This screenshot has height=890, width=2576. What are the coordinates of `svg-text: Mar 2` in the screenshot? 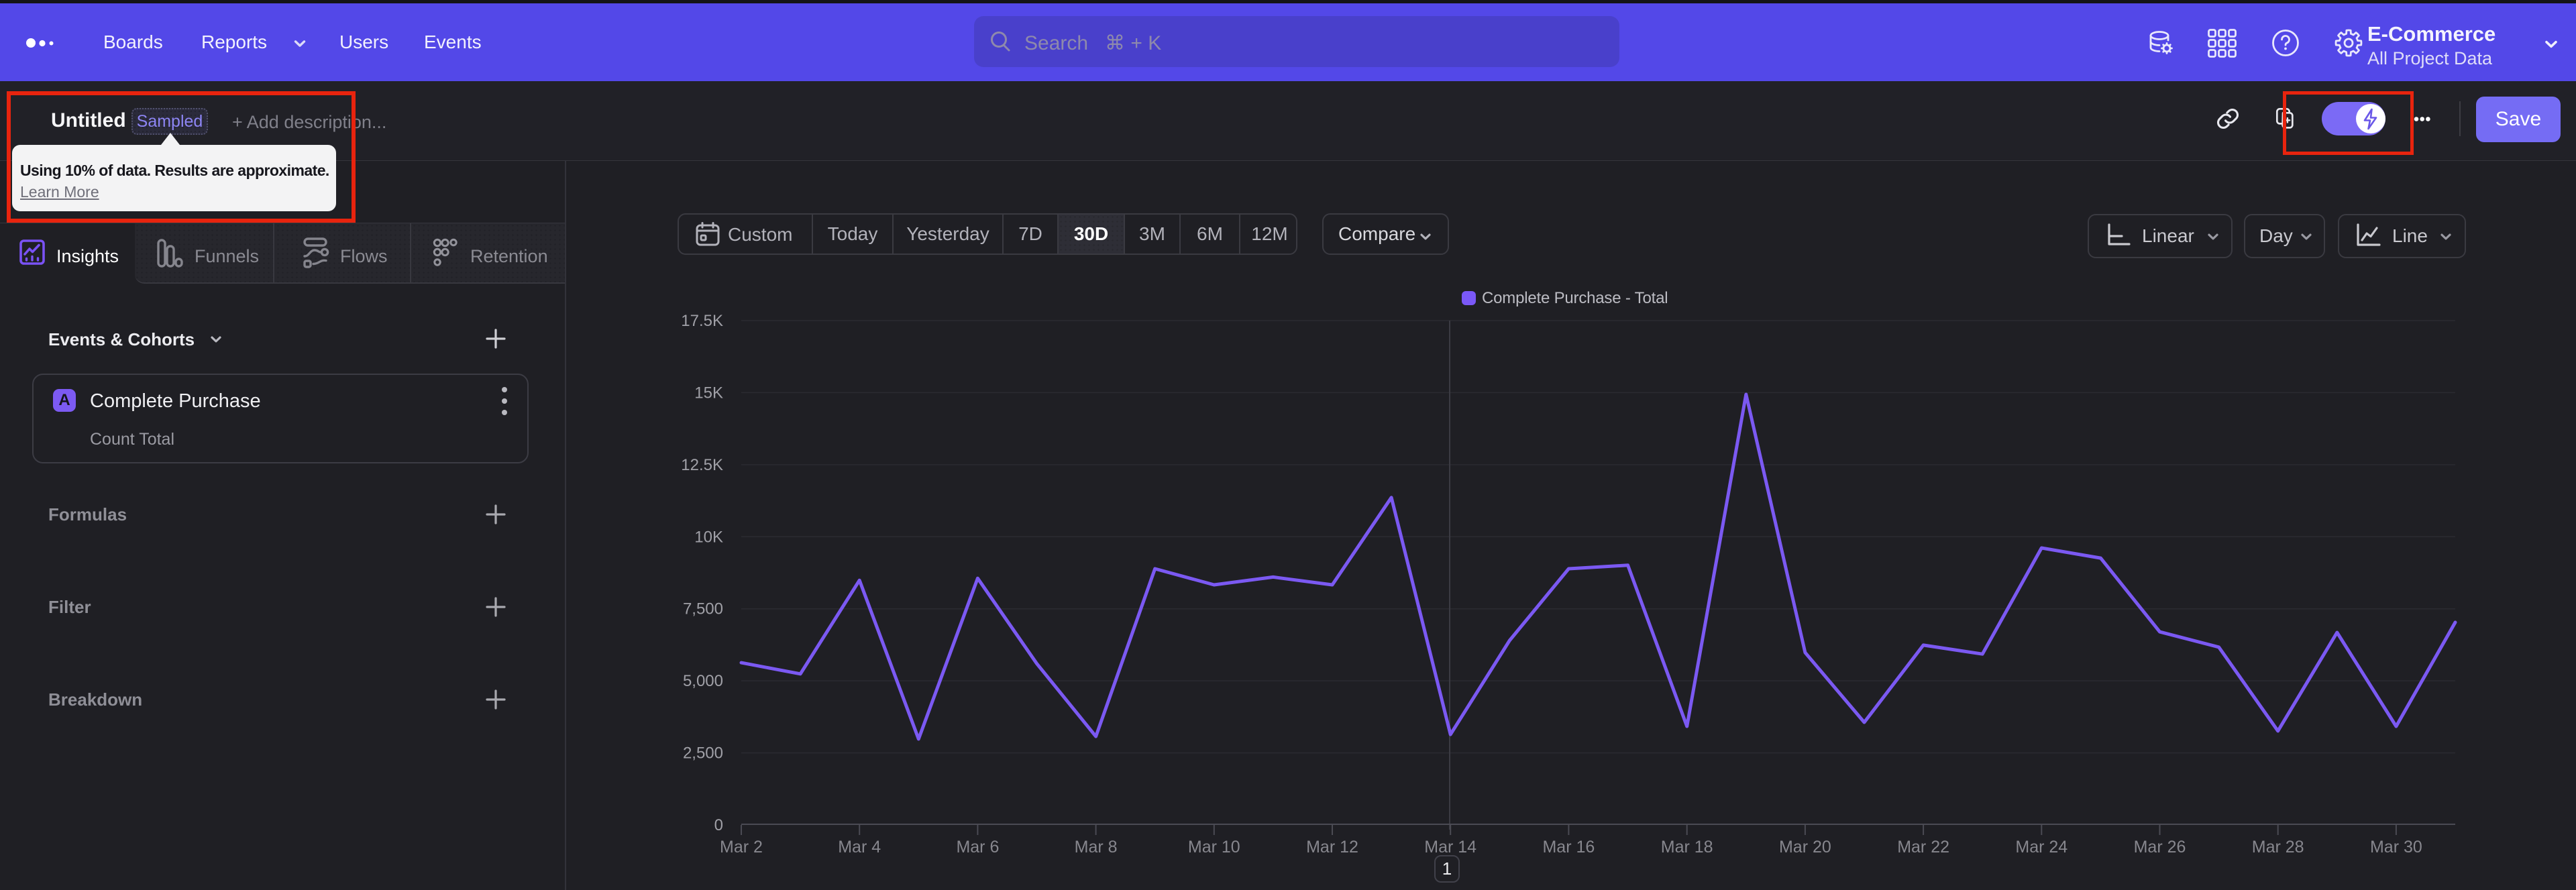 It's located at (741, 847).